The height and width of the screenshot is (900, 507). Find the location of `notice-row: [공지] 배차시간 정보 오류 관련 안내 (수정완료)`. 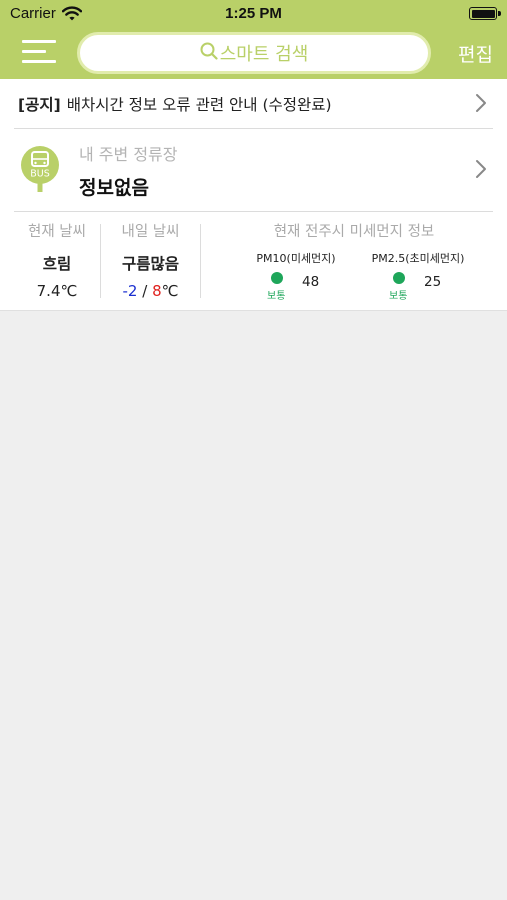

notice-row: [공지] 배차시간 정보 오류 관련 안내 (수정완료) is located at coordinates (253, 103).